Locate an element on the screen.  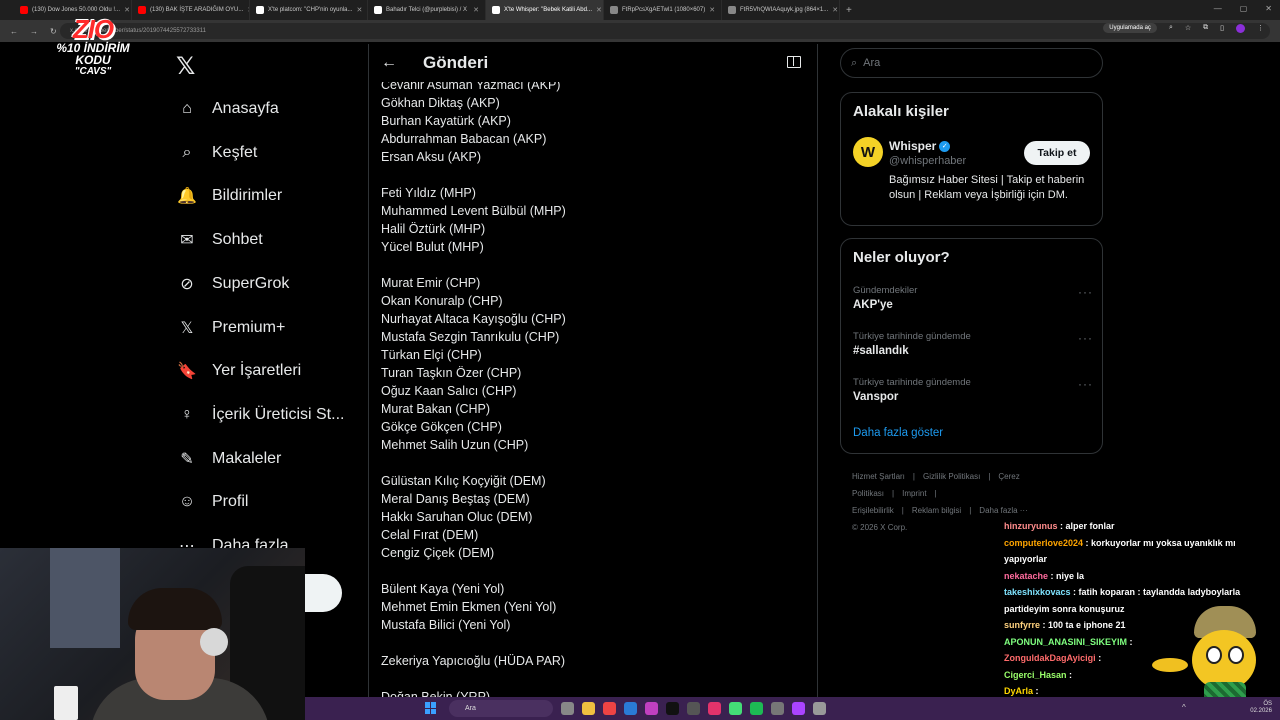
post-text-line: Yücel Bulut (MHP) is located at coordinates (432, 247).